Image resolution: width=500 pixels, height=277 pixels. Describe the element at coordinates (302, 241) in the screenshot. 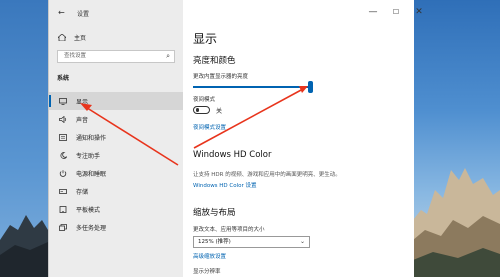

I see `chevron-down-icon: ⌄` at that location.